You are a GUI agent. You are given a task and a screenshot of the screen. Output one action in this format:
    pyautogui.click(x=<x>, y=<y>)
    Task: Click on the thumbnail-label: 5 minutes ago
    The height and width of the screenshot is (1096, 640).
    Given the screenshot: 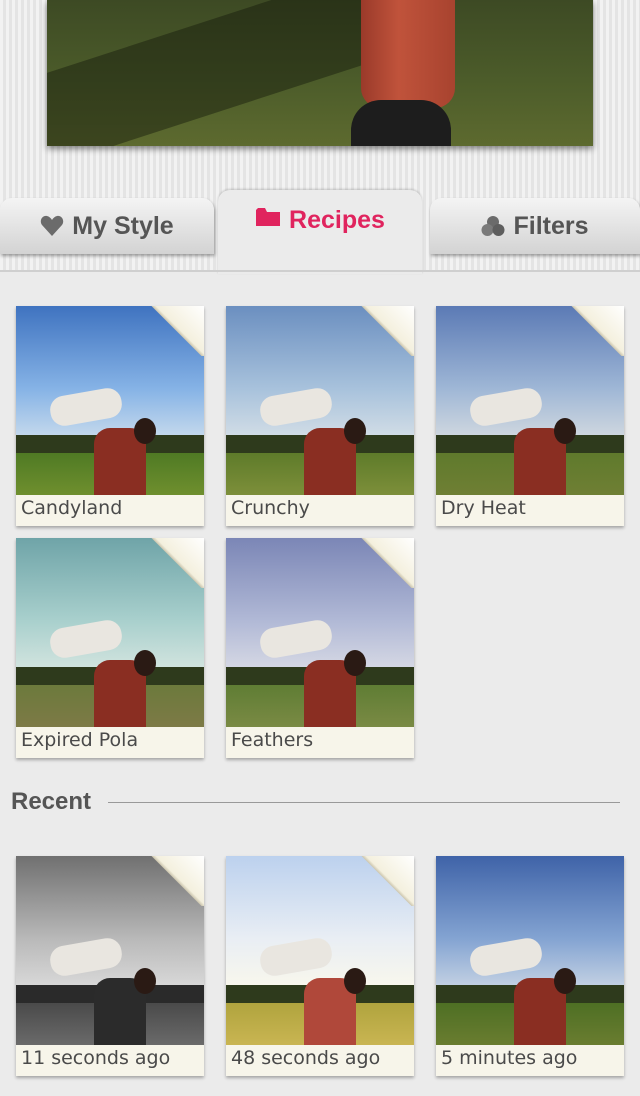 What is the action you would take?
    pyautogui.click(x=509, y=1058)
    